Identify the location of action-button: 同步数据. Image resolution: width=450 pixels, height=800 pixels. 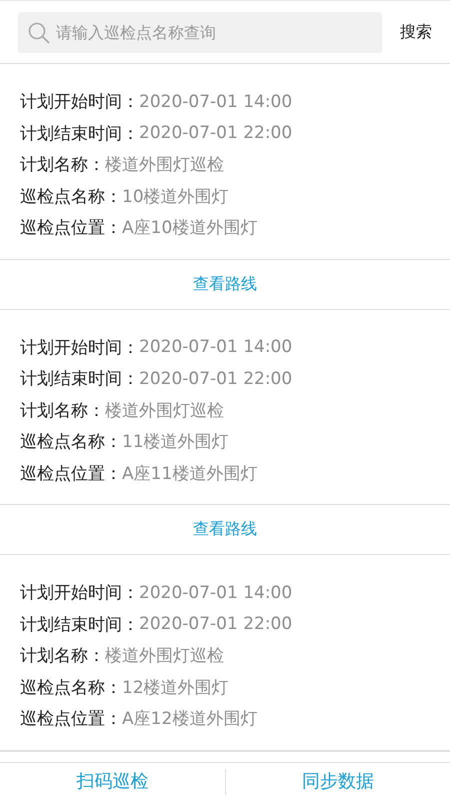
(337, 781).